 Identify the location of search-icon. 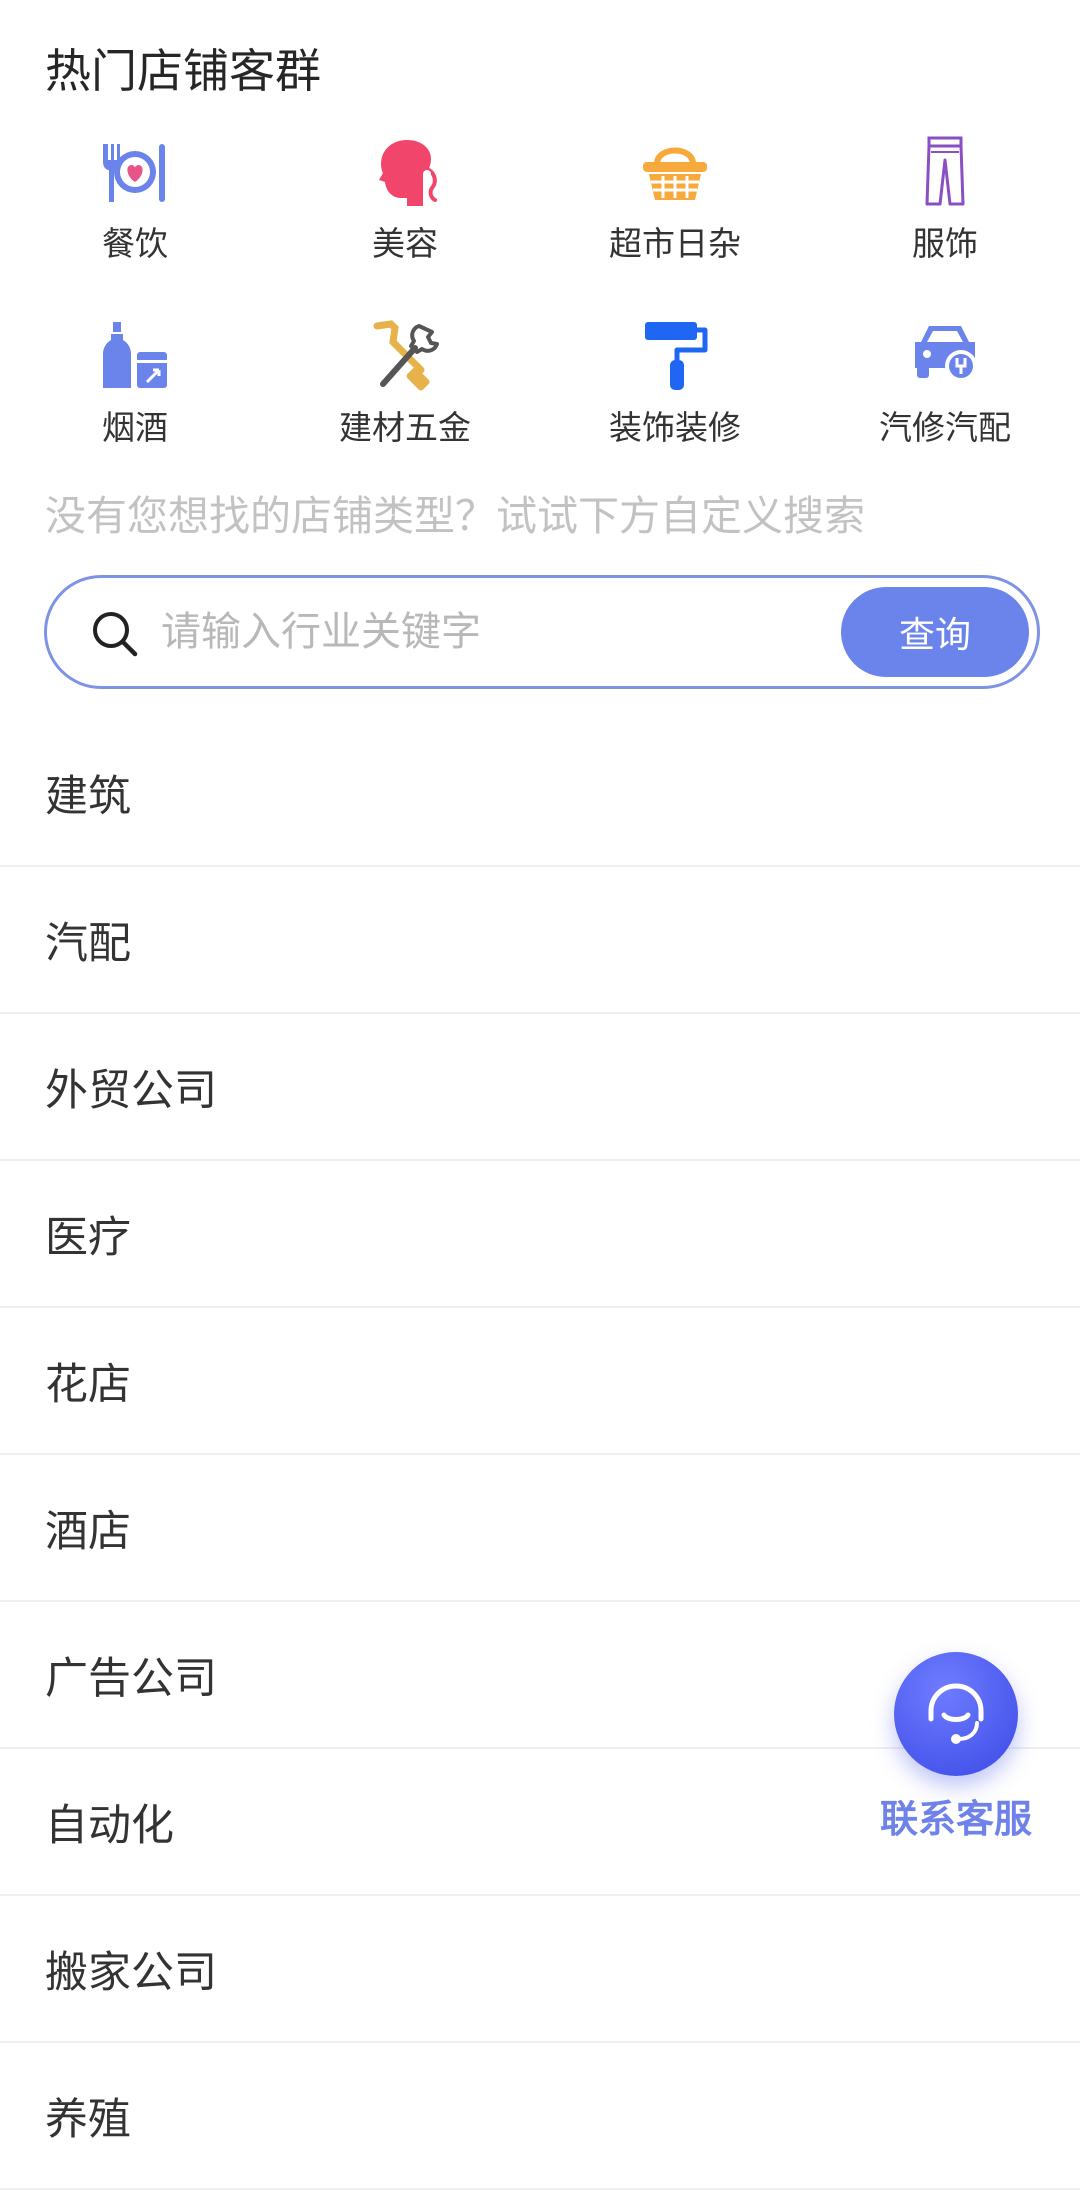
(115, 634).